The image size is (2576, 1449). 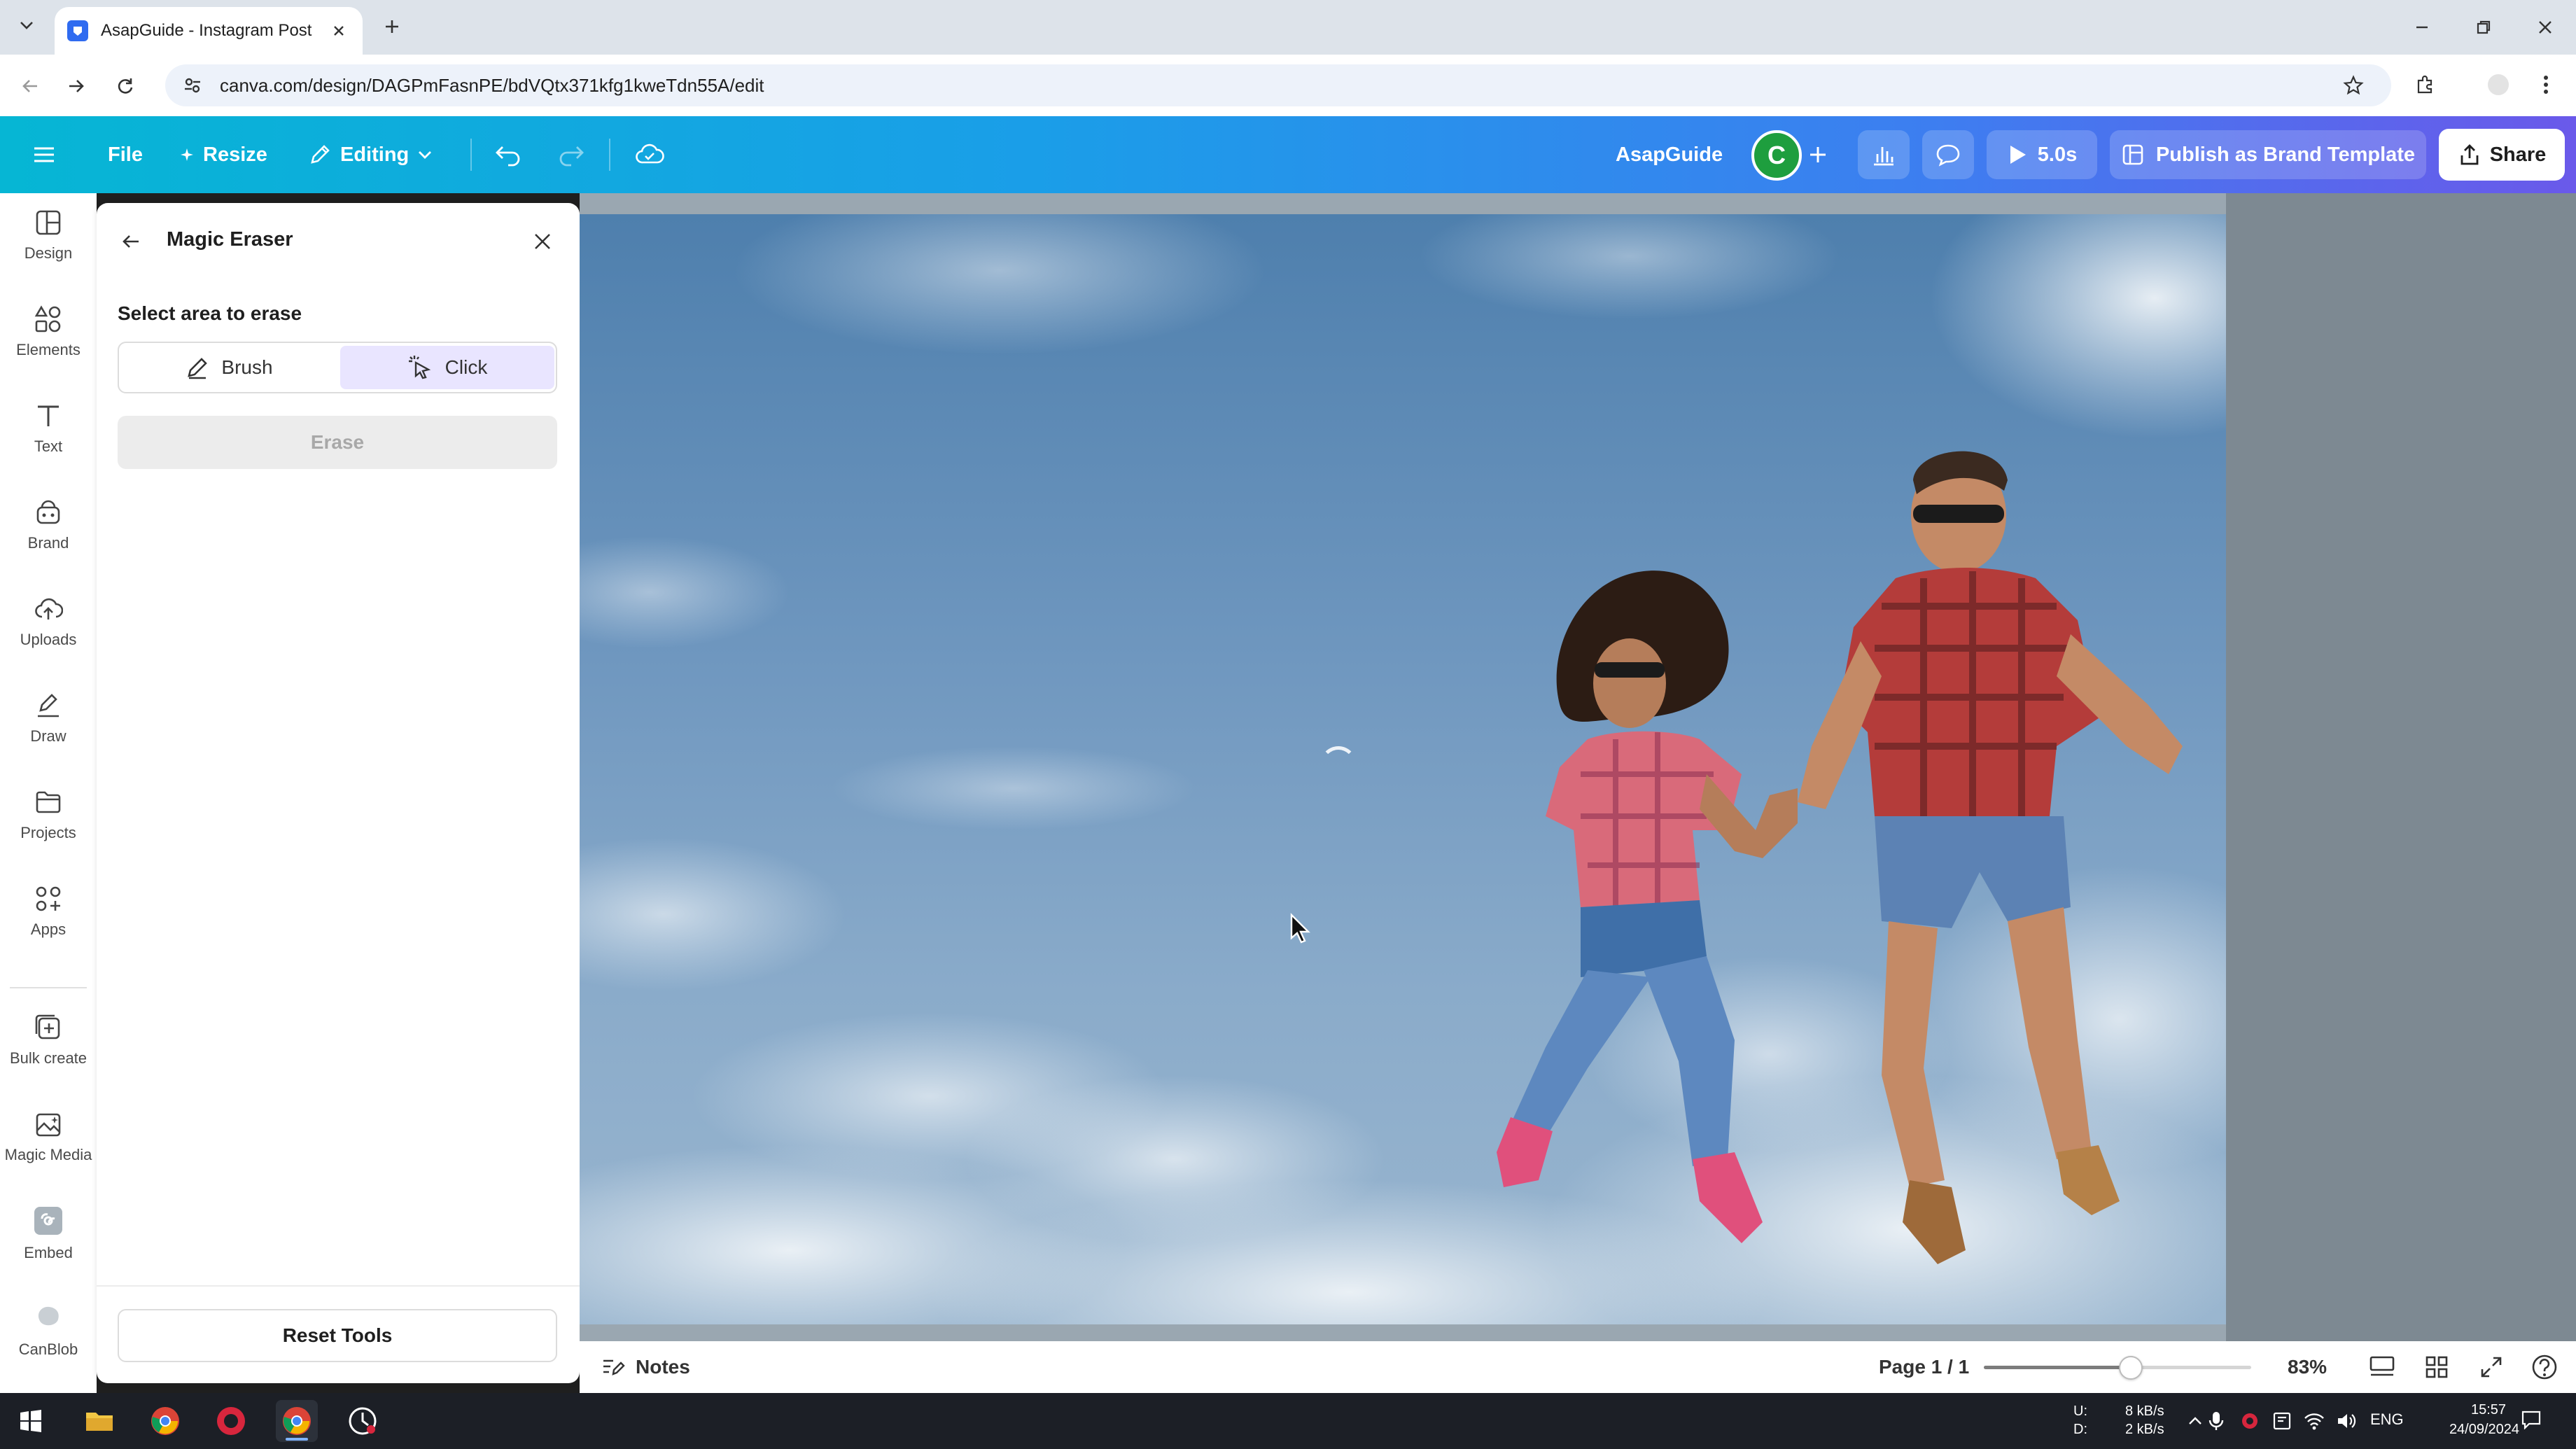 What do you see at coordinates (337, 442) in the screenshot?
I see `erase-button: Erase` at bounding box center [337, 442].